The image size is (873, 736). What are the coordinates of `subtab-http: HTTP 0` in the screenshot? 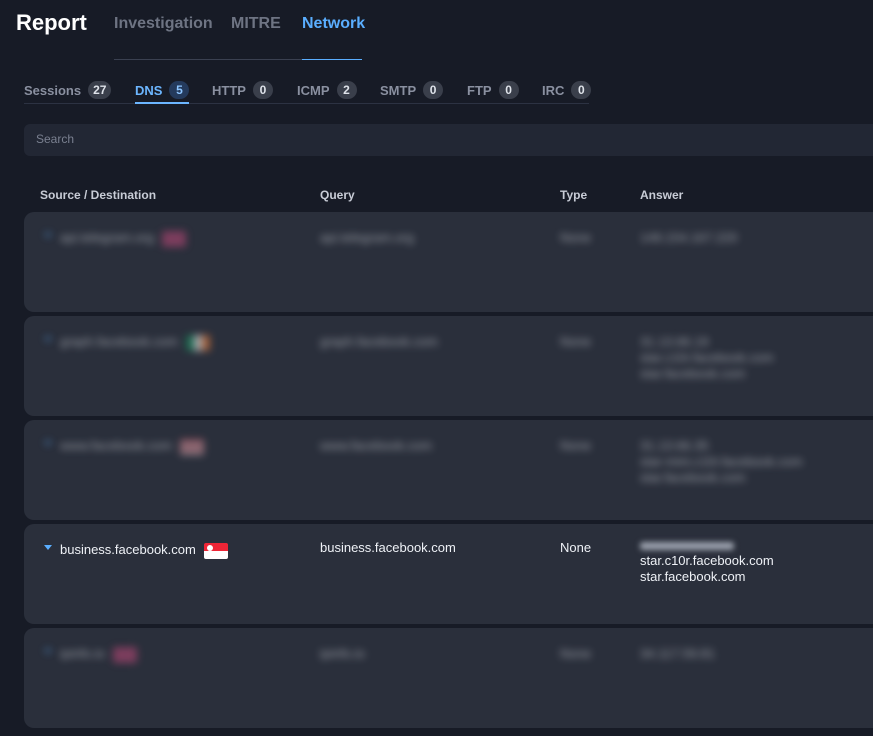 It's located at (242, 90).